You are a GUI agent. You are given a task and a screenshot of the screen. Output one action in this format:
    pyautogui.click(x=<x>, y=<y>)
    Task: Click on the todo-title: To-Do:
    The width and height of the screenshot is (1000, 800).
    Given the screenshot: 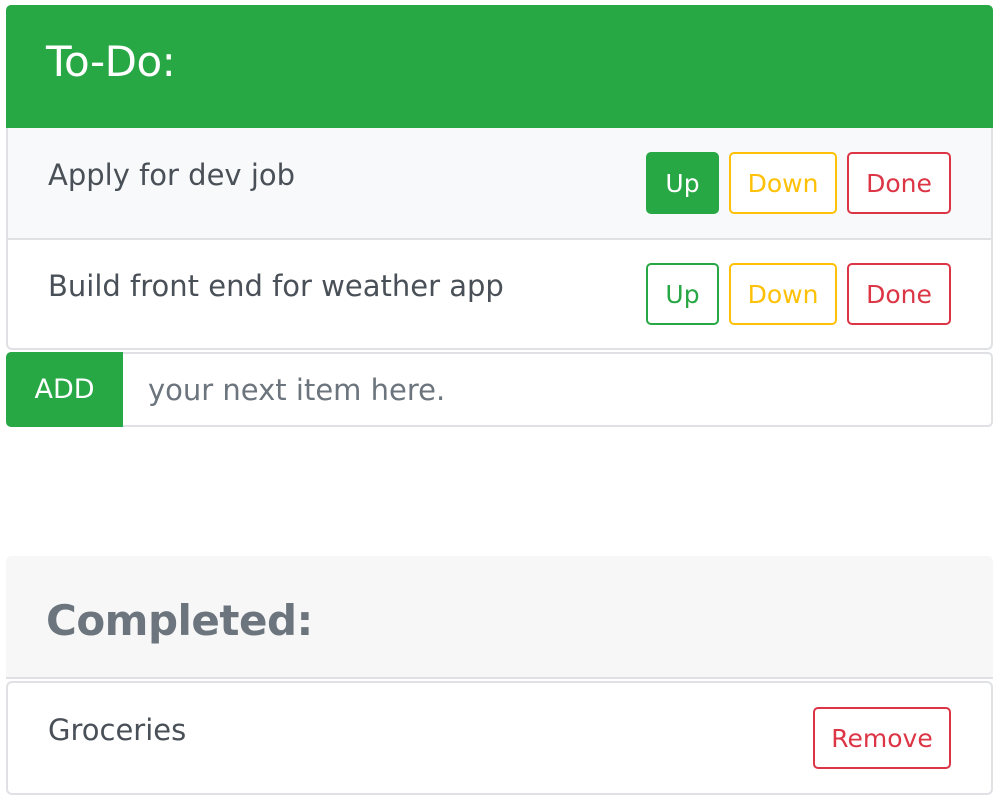 What is the action you would take?
    pyautogui.click(x=111, y=61)
    